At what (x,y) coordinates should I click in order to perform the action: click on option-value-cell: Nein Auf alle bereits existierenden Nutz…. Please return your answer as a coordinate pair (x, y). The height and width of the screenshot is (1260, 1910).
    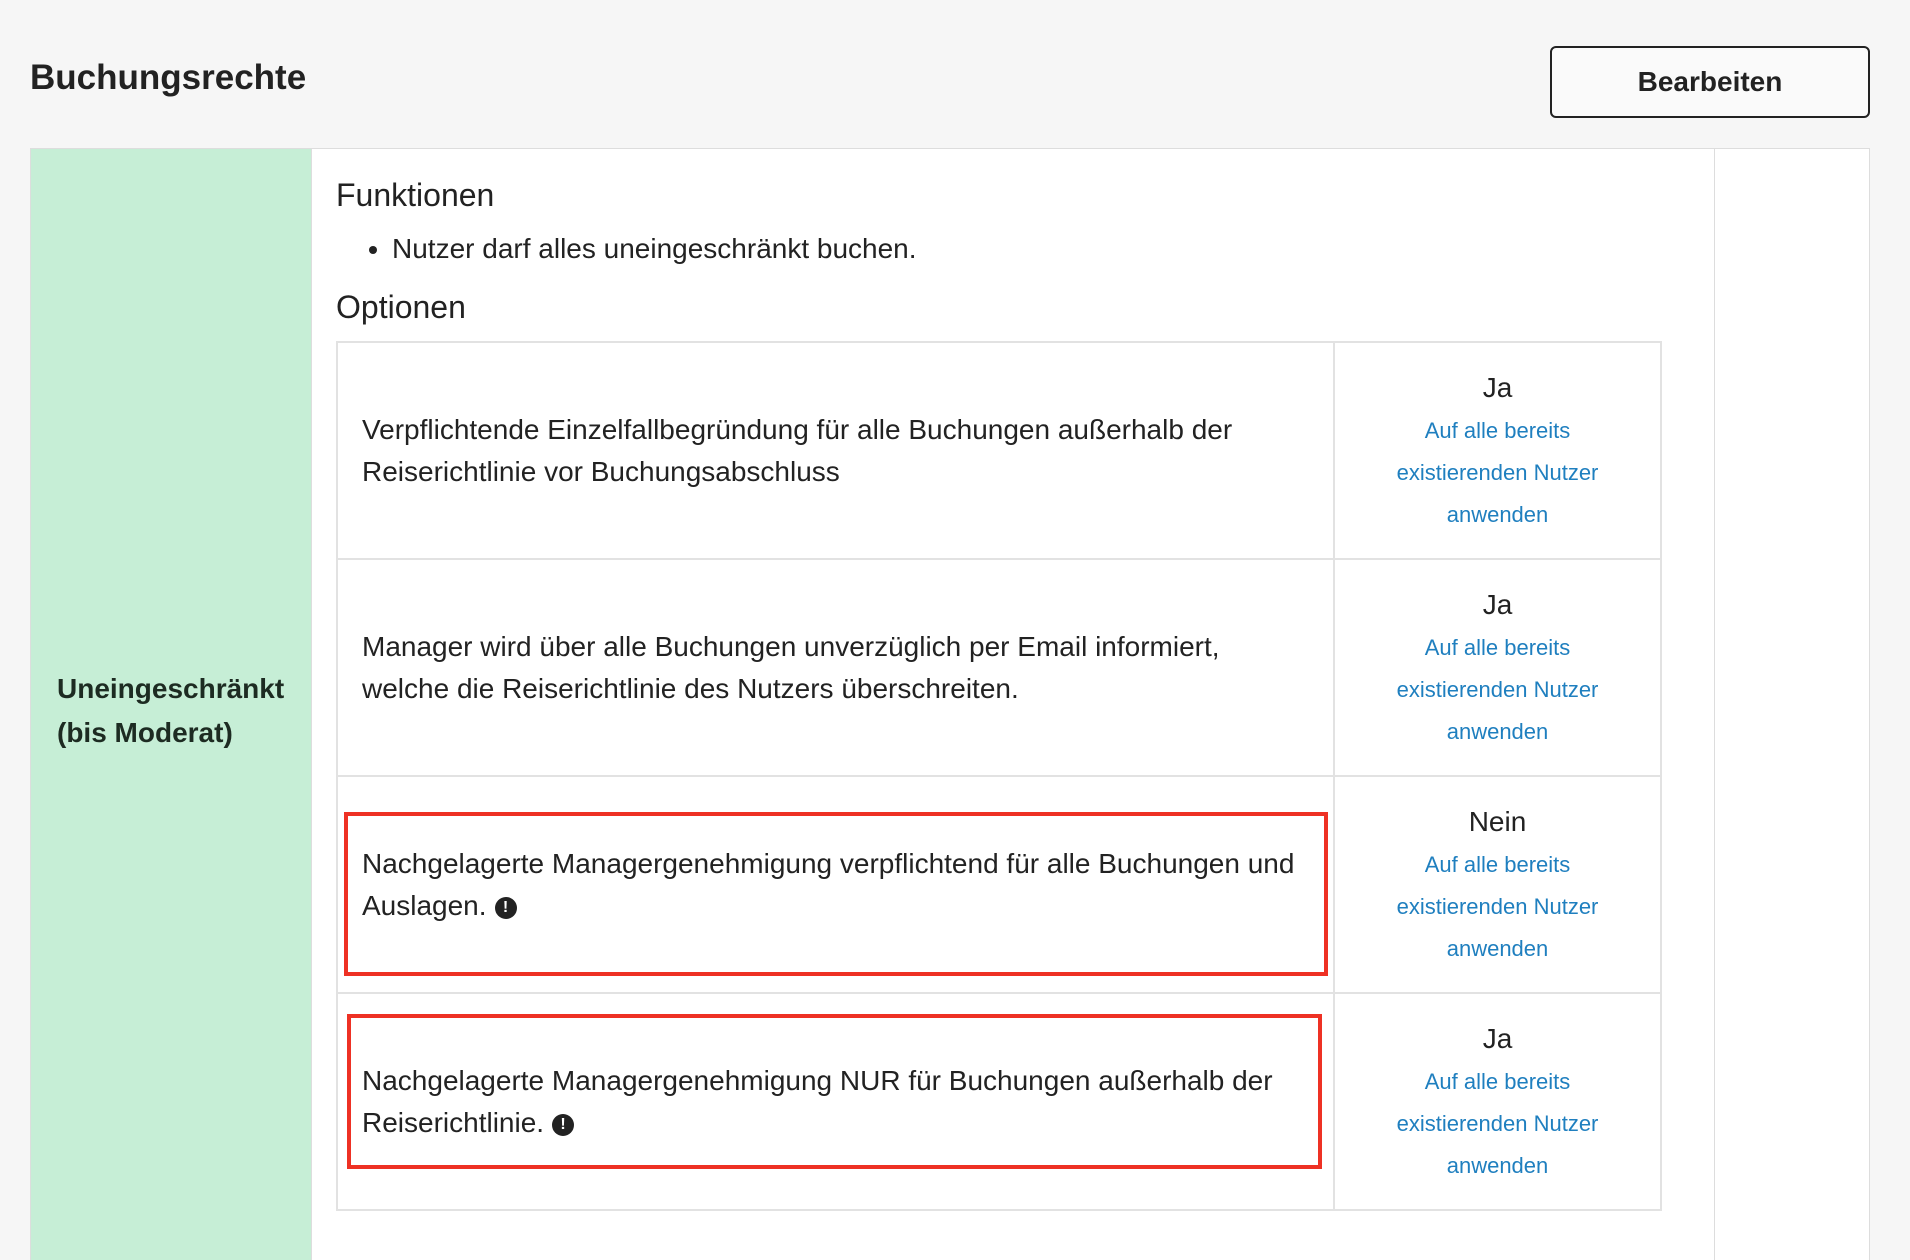
    Looking at the image, I should click on (1497, 884).